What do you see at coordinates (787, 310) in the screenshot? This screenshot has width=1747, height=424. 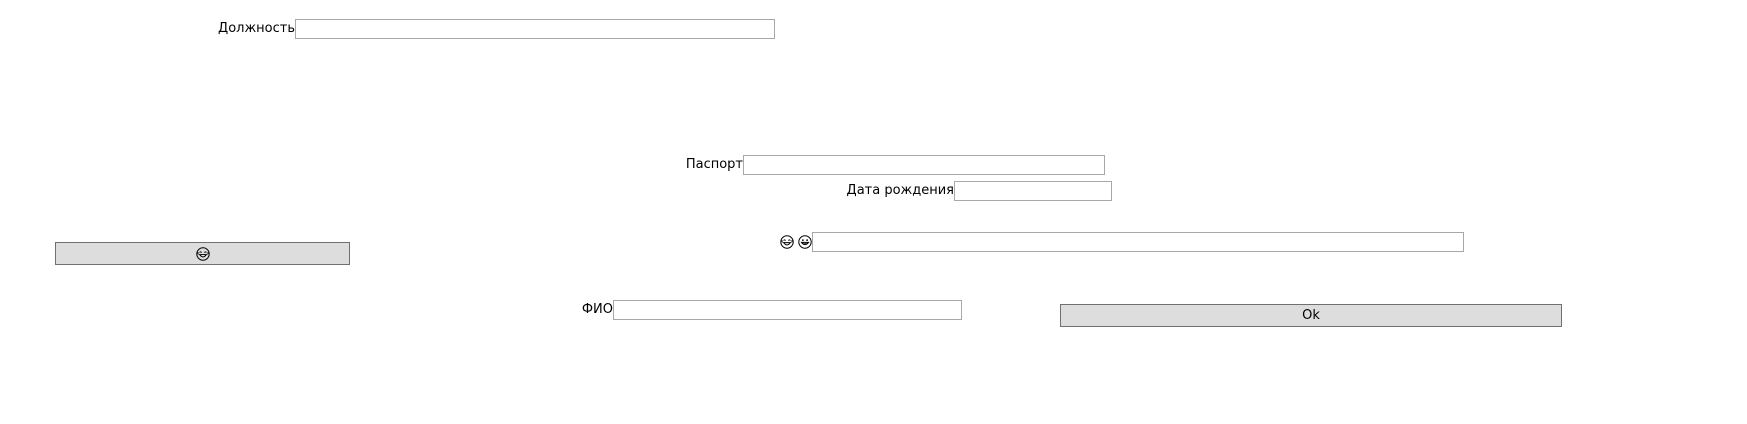 I see `fio-input` at bounding box center [787, 310].